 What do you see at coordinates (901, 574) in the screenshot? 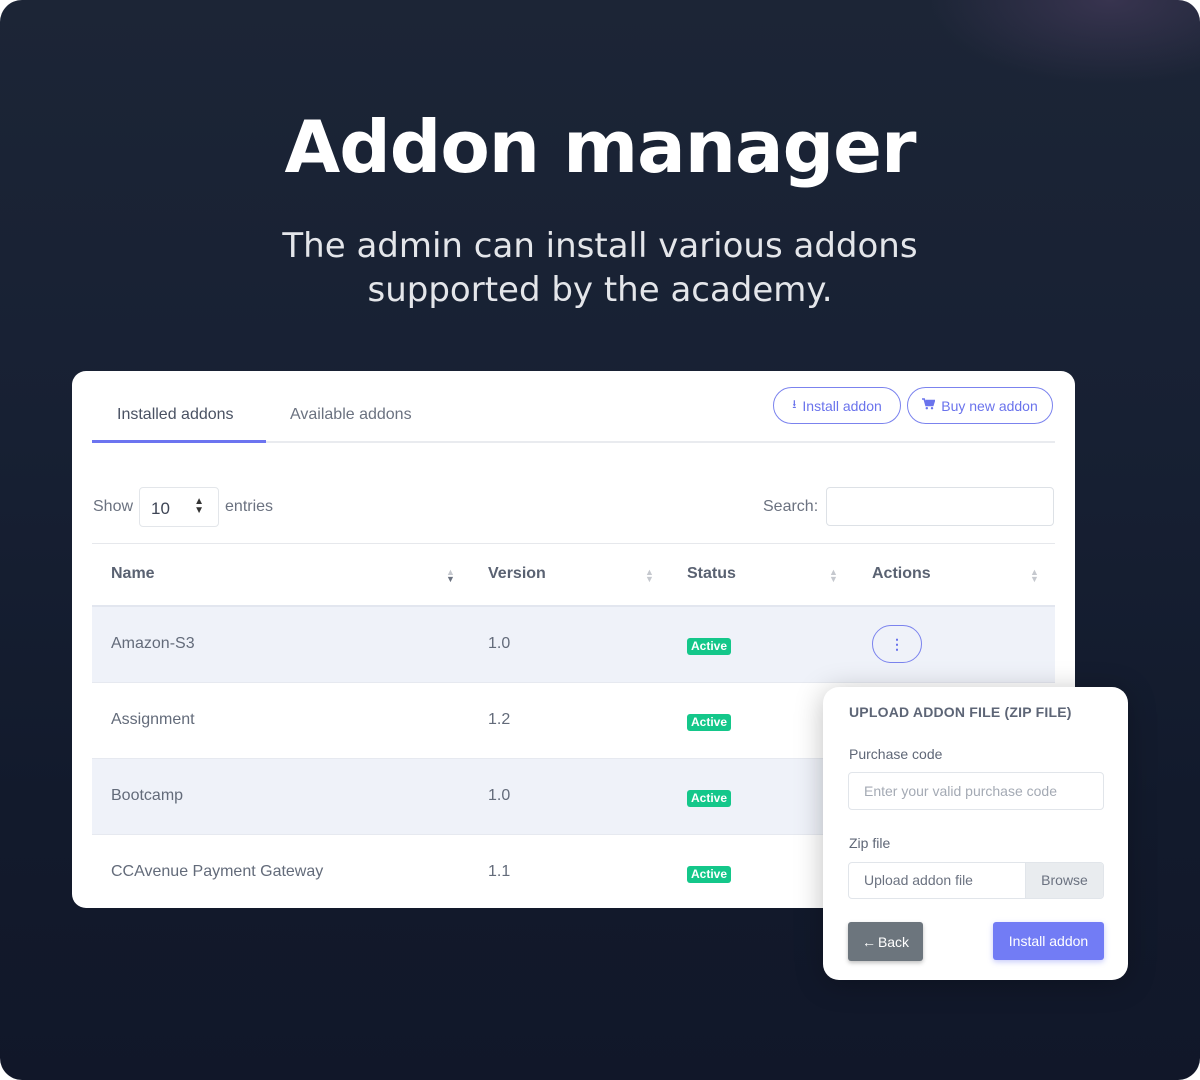
I see `column-header-actions: Actions` at bounding box center [901, 574].